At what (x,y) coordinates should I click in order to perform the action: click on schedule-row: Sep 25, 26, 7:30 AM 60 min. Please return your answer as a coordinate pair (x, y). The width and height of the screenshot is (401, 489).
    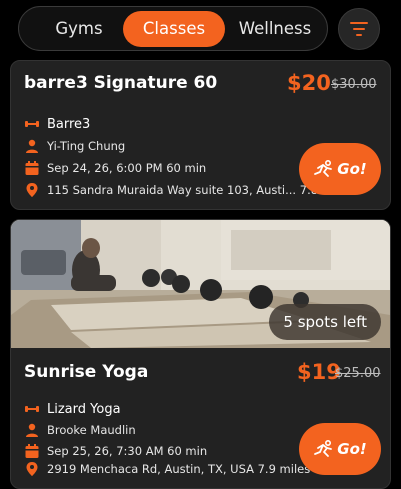
    Looking at the image, I should click on (115, 451).